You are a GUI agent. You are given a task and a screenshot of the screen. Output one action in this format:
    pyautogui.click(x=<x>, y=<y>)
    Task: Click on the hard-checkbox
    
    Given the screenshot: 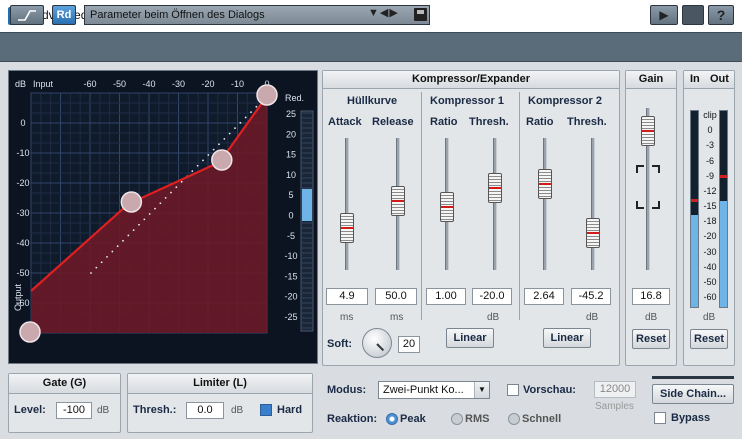 What is the action you would take?
    pyautogui.click(x=266, y=410)
    